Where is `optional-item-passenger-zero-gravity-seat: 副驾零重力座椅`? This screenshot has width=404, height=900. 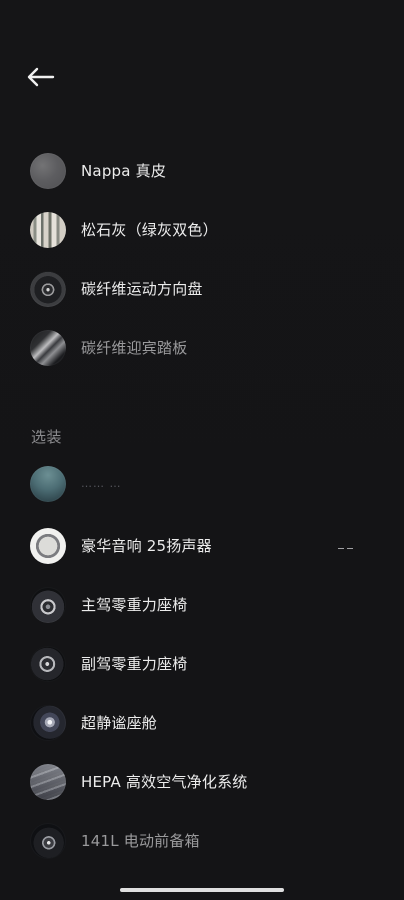
optional-item-passenger-zero-gravity-seat: 副驾零重力座椅 is located at coordinates (200, 664).